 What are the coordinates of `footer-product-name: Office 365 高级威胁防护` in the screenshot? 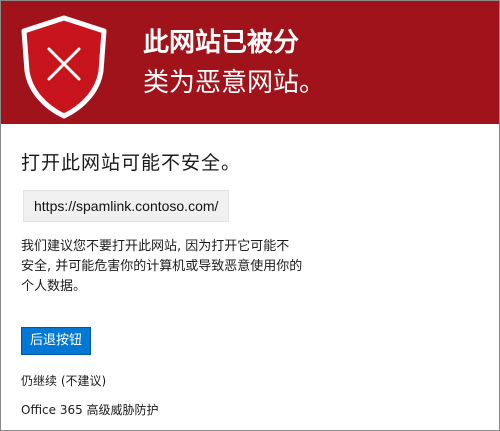 It's located at (90, 410).